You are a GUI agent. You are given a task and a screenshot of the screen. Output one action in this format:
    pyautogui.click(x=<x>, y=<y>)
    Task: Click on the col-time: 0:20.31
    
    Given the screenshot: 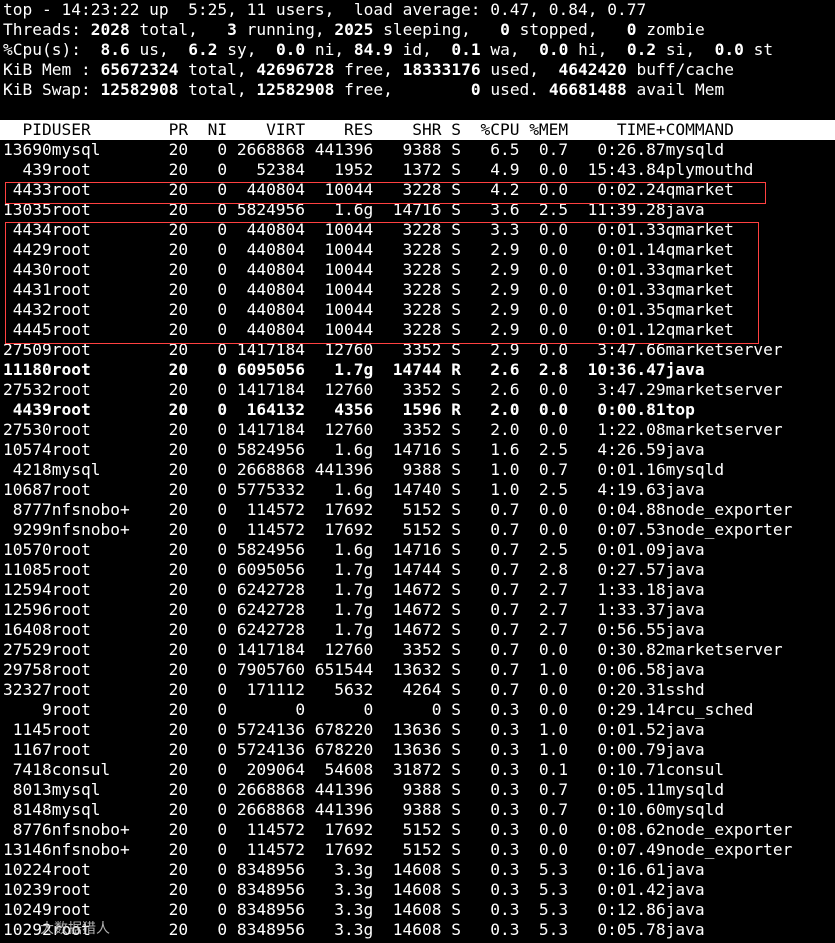 What is the action you would take?
    pyautogui.click(x=631, y=689)
    